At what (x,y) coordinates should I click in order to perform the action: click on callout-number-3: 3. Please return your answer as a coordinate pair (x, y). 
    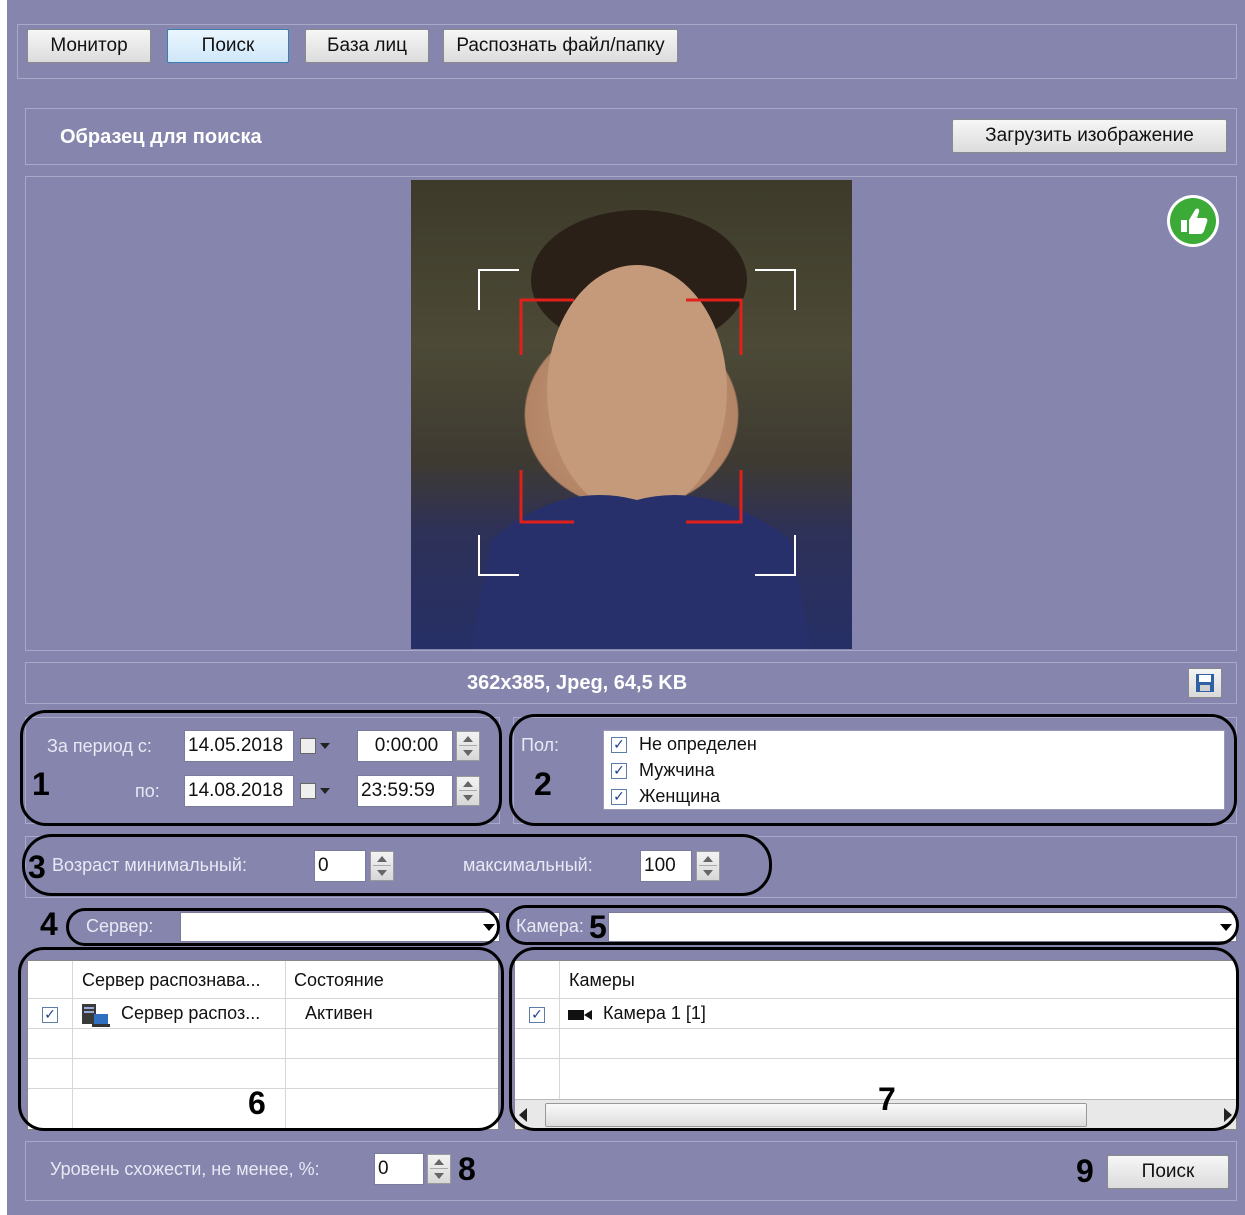
    Looking at the image, I should click on (37, 867).